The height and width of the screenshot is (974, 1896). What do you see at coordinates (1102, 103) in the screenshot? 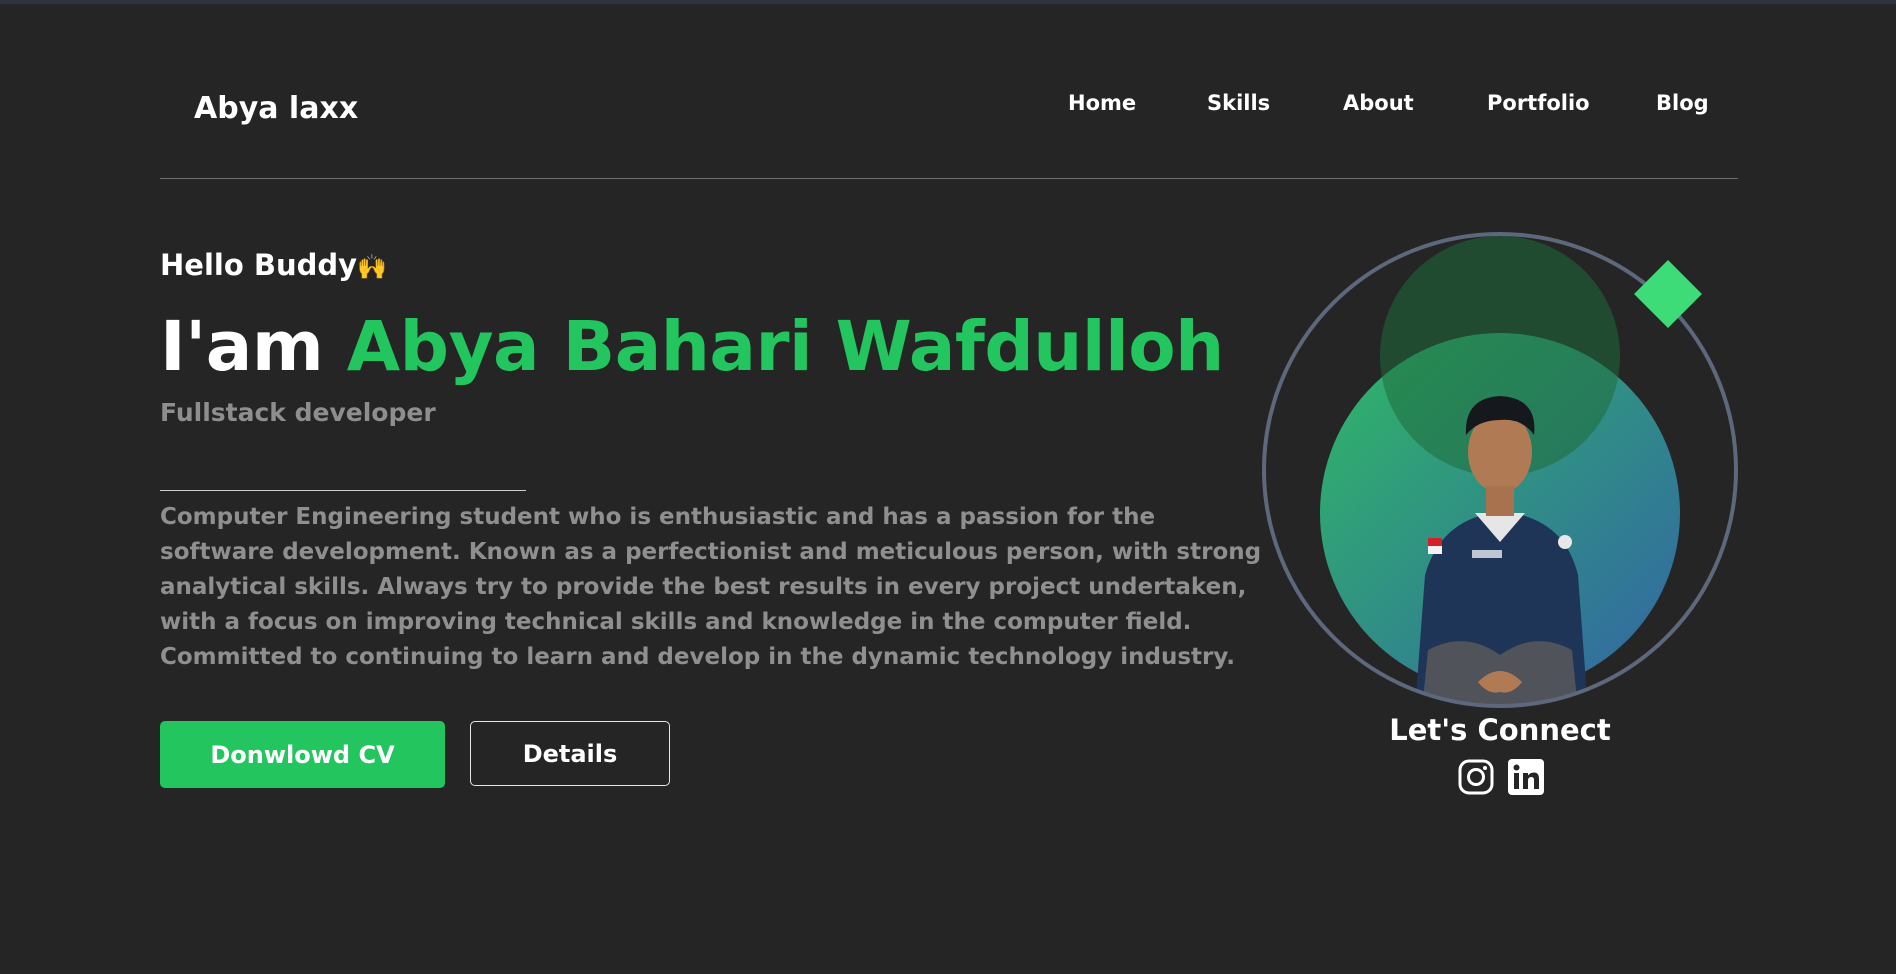
I see `nav-home: Home` at bounding box center [1102, 103].